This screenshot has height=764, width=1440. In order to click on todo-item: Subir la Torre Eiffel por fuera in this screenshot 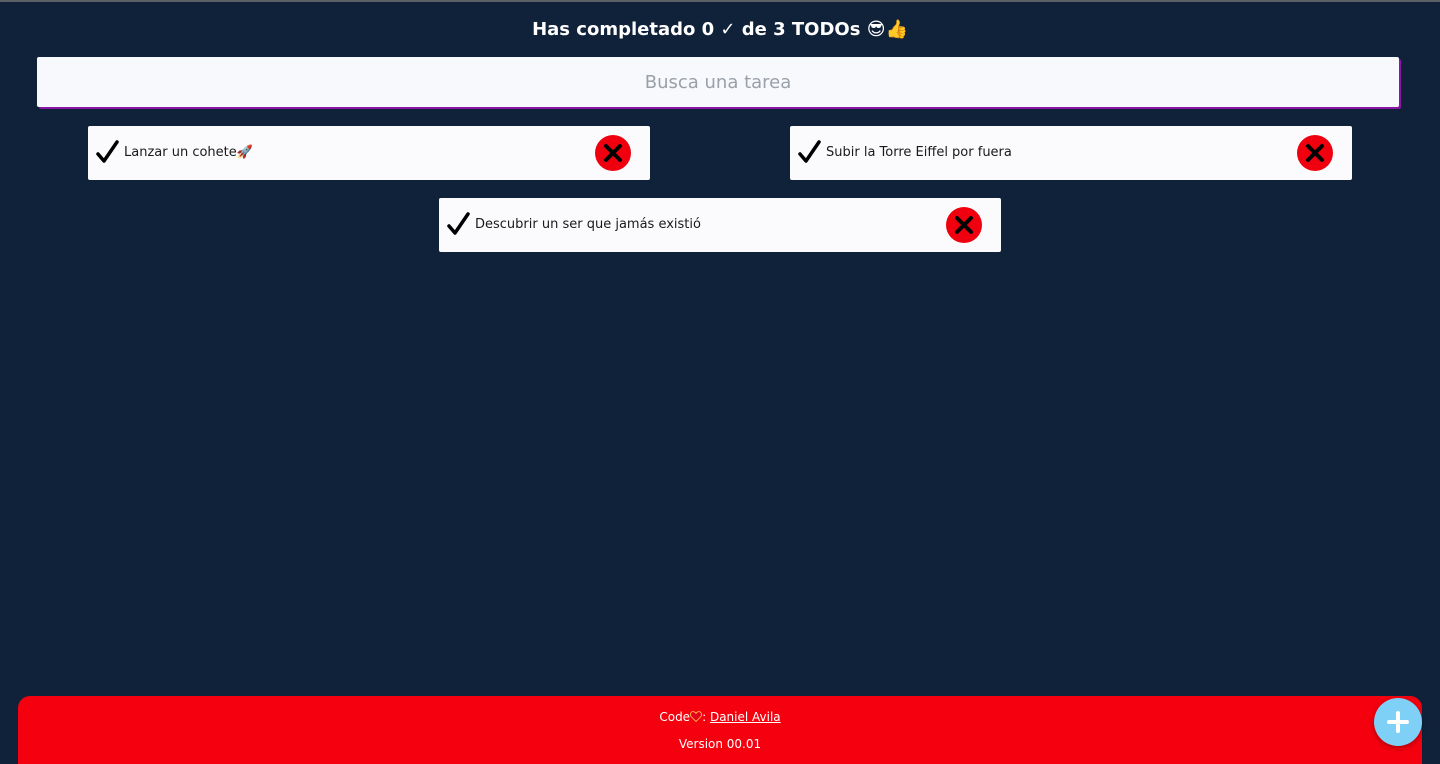, I will do `click(1071, 153)`.